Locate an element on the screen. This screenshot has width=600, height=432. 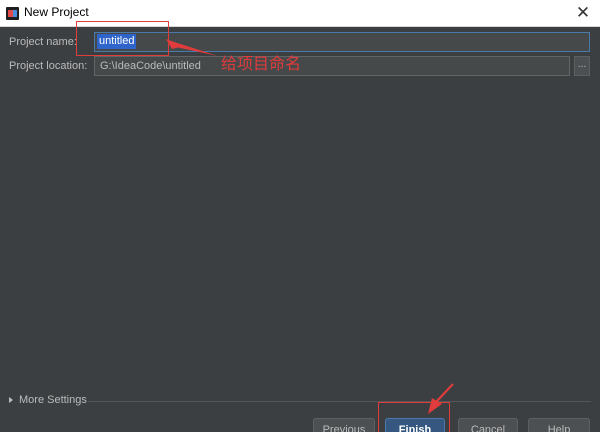
project-location-input: G:\IdeaCode\untitled is located at coordinates (332, 66).